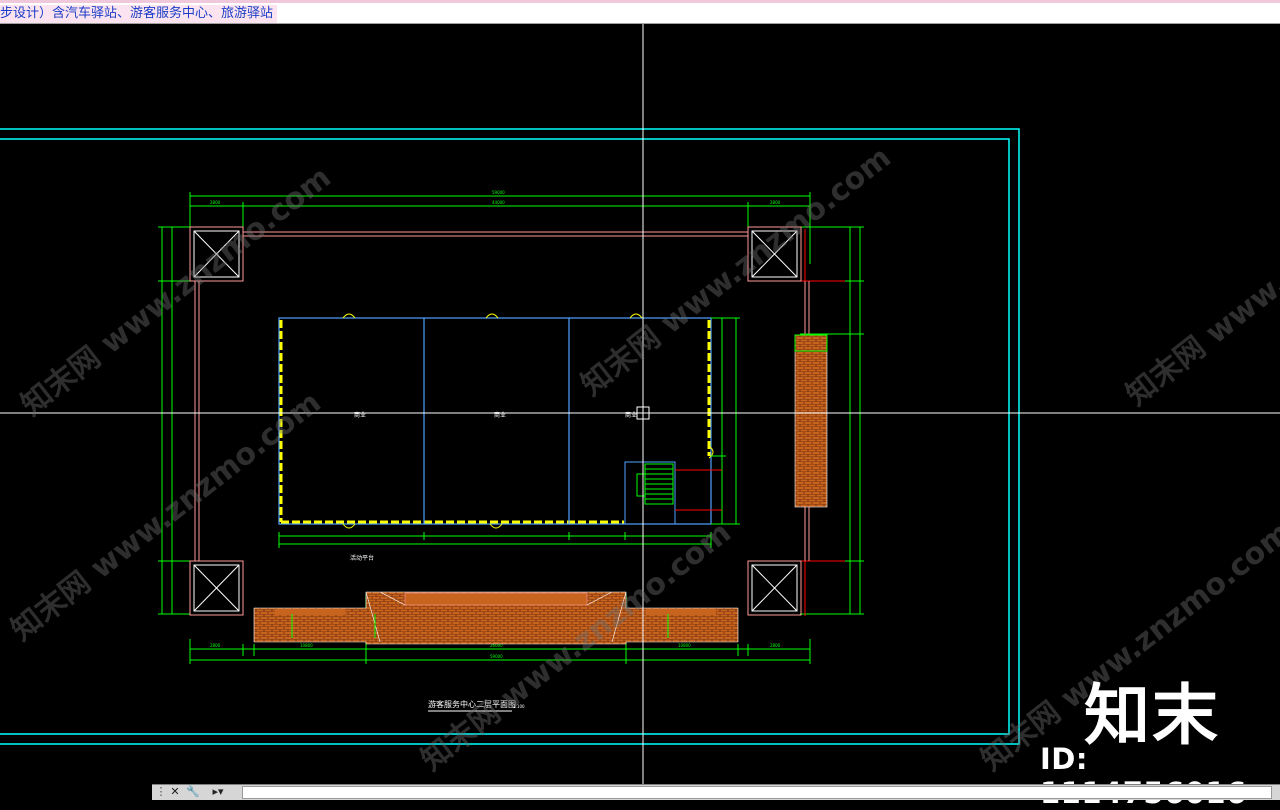 This screenshot has width=1280, height=810. I want to click on grip-icon: ⋮, so click(161, 792).